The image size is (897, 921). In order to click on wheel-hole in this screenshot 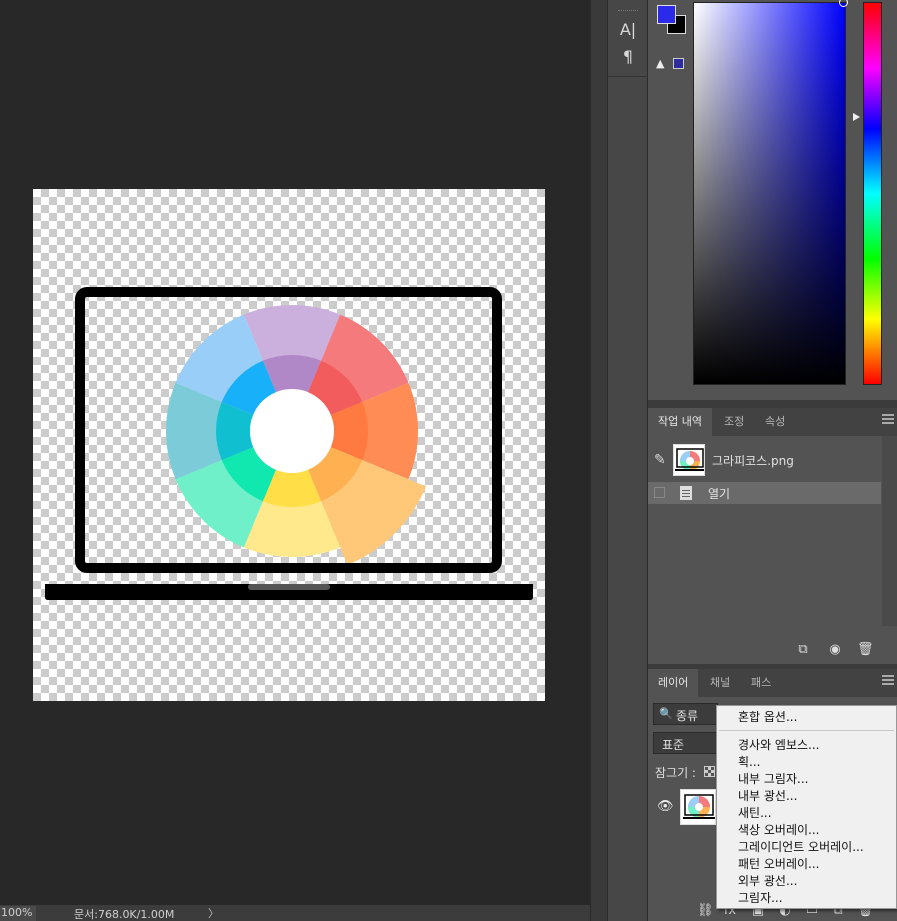, I will do `click(292, 431)`.